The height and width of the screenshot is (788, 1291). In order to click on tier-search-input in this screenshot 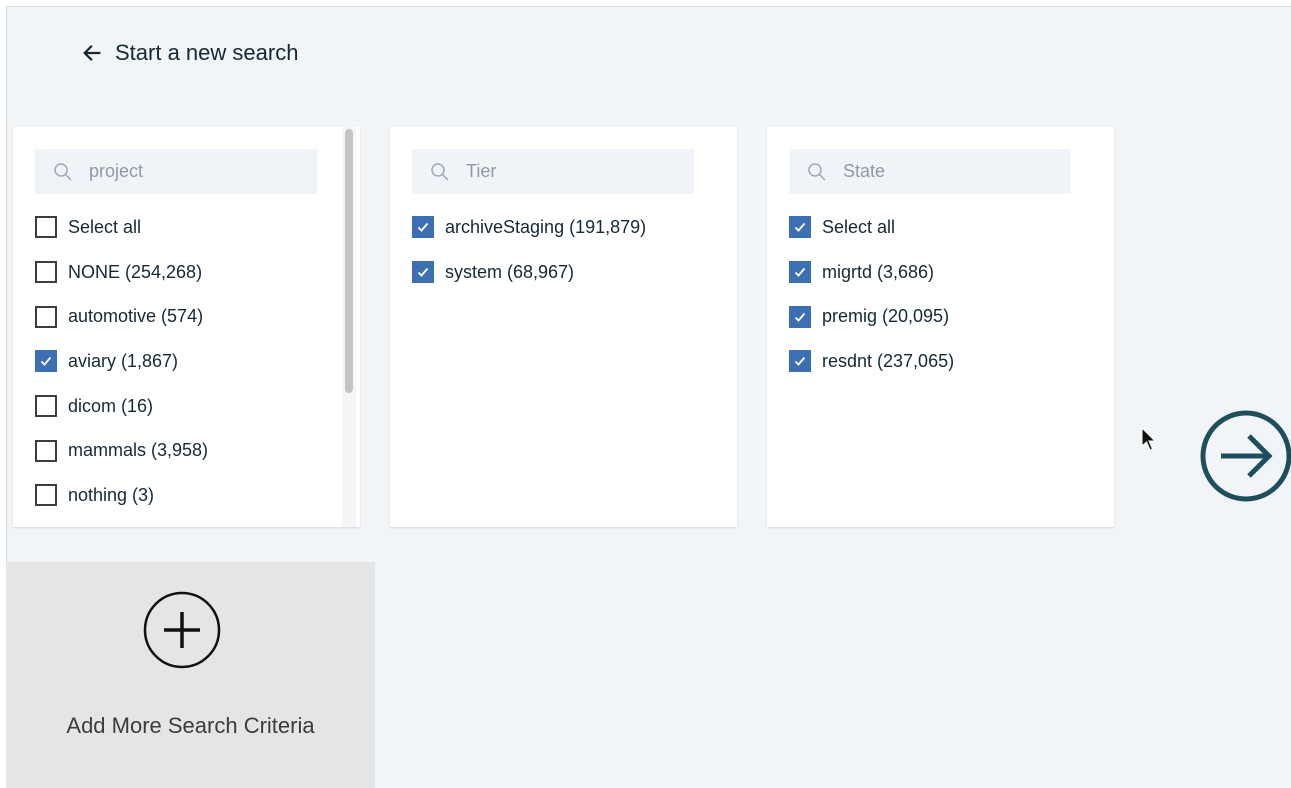, I will do `click(566, 171)`.